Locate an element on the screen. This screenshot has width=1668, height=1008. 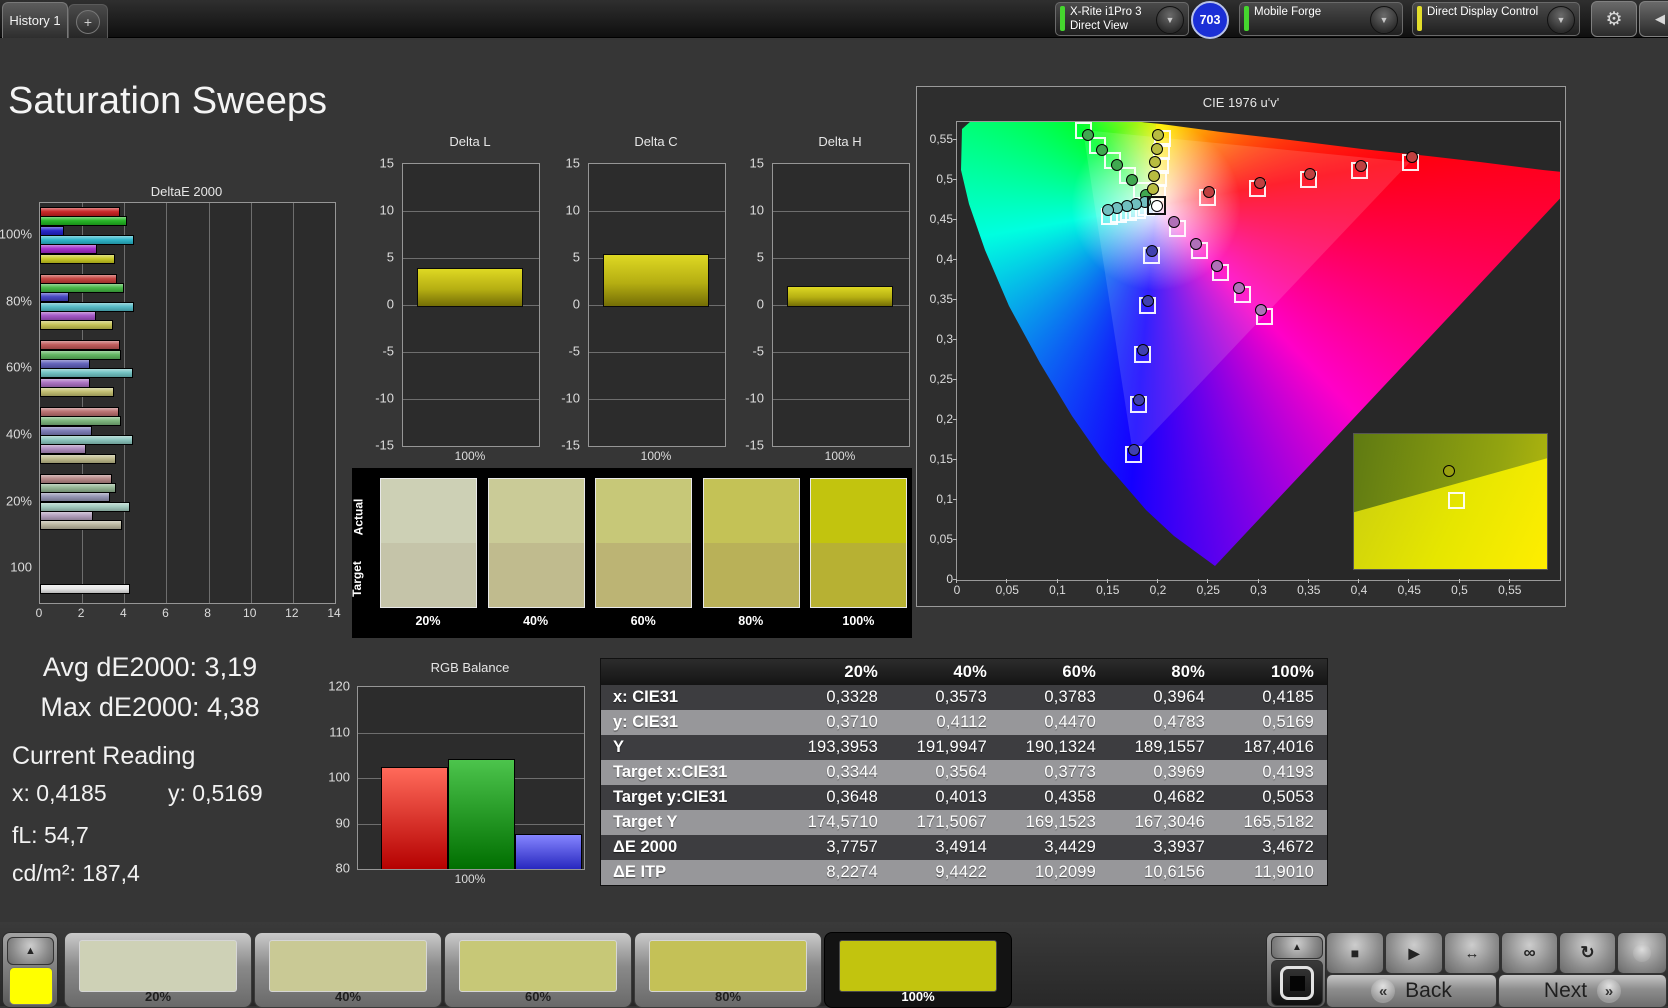
table-cell: 9,4422 is located at coordinates (961, 872).